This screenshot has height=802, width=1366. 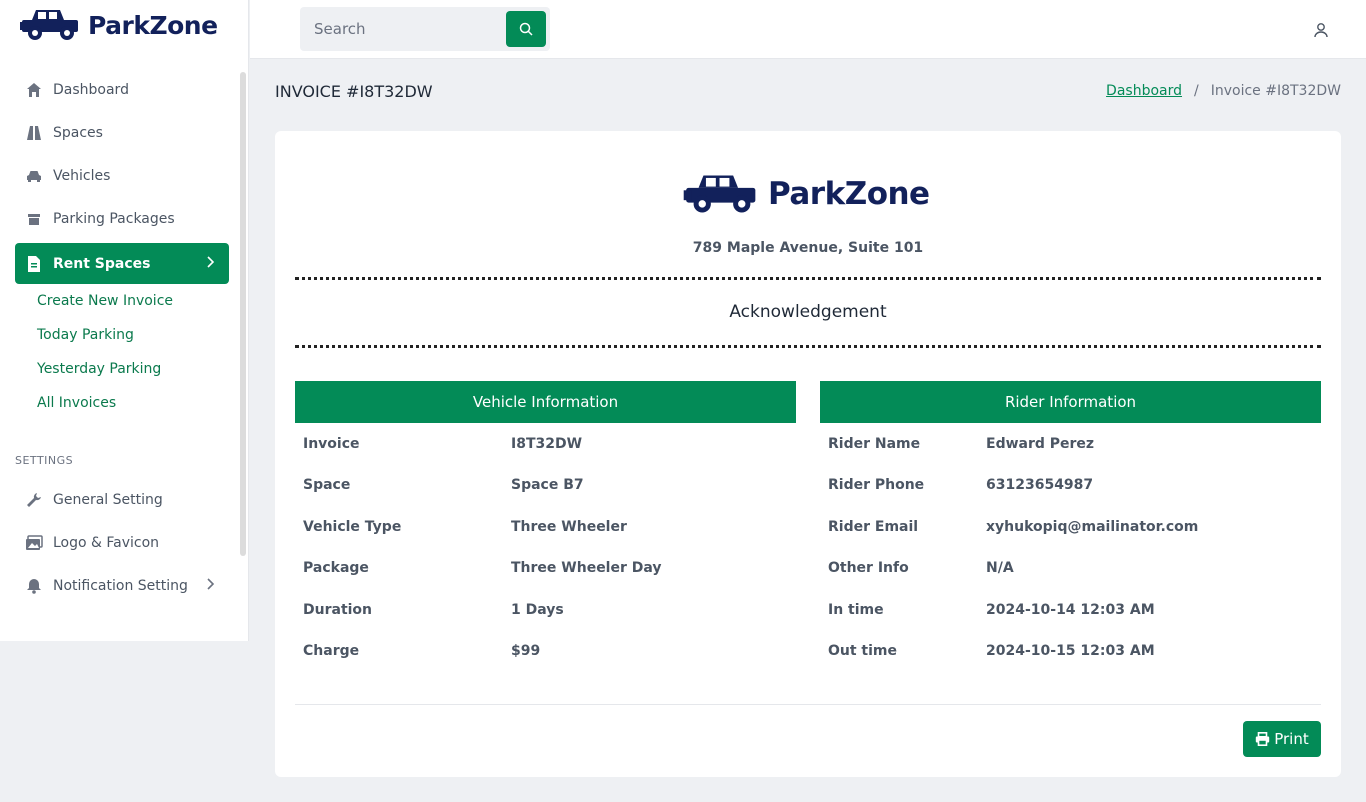 I want to click on info-key: Vehicle Type, so click(x=352, y=526).